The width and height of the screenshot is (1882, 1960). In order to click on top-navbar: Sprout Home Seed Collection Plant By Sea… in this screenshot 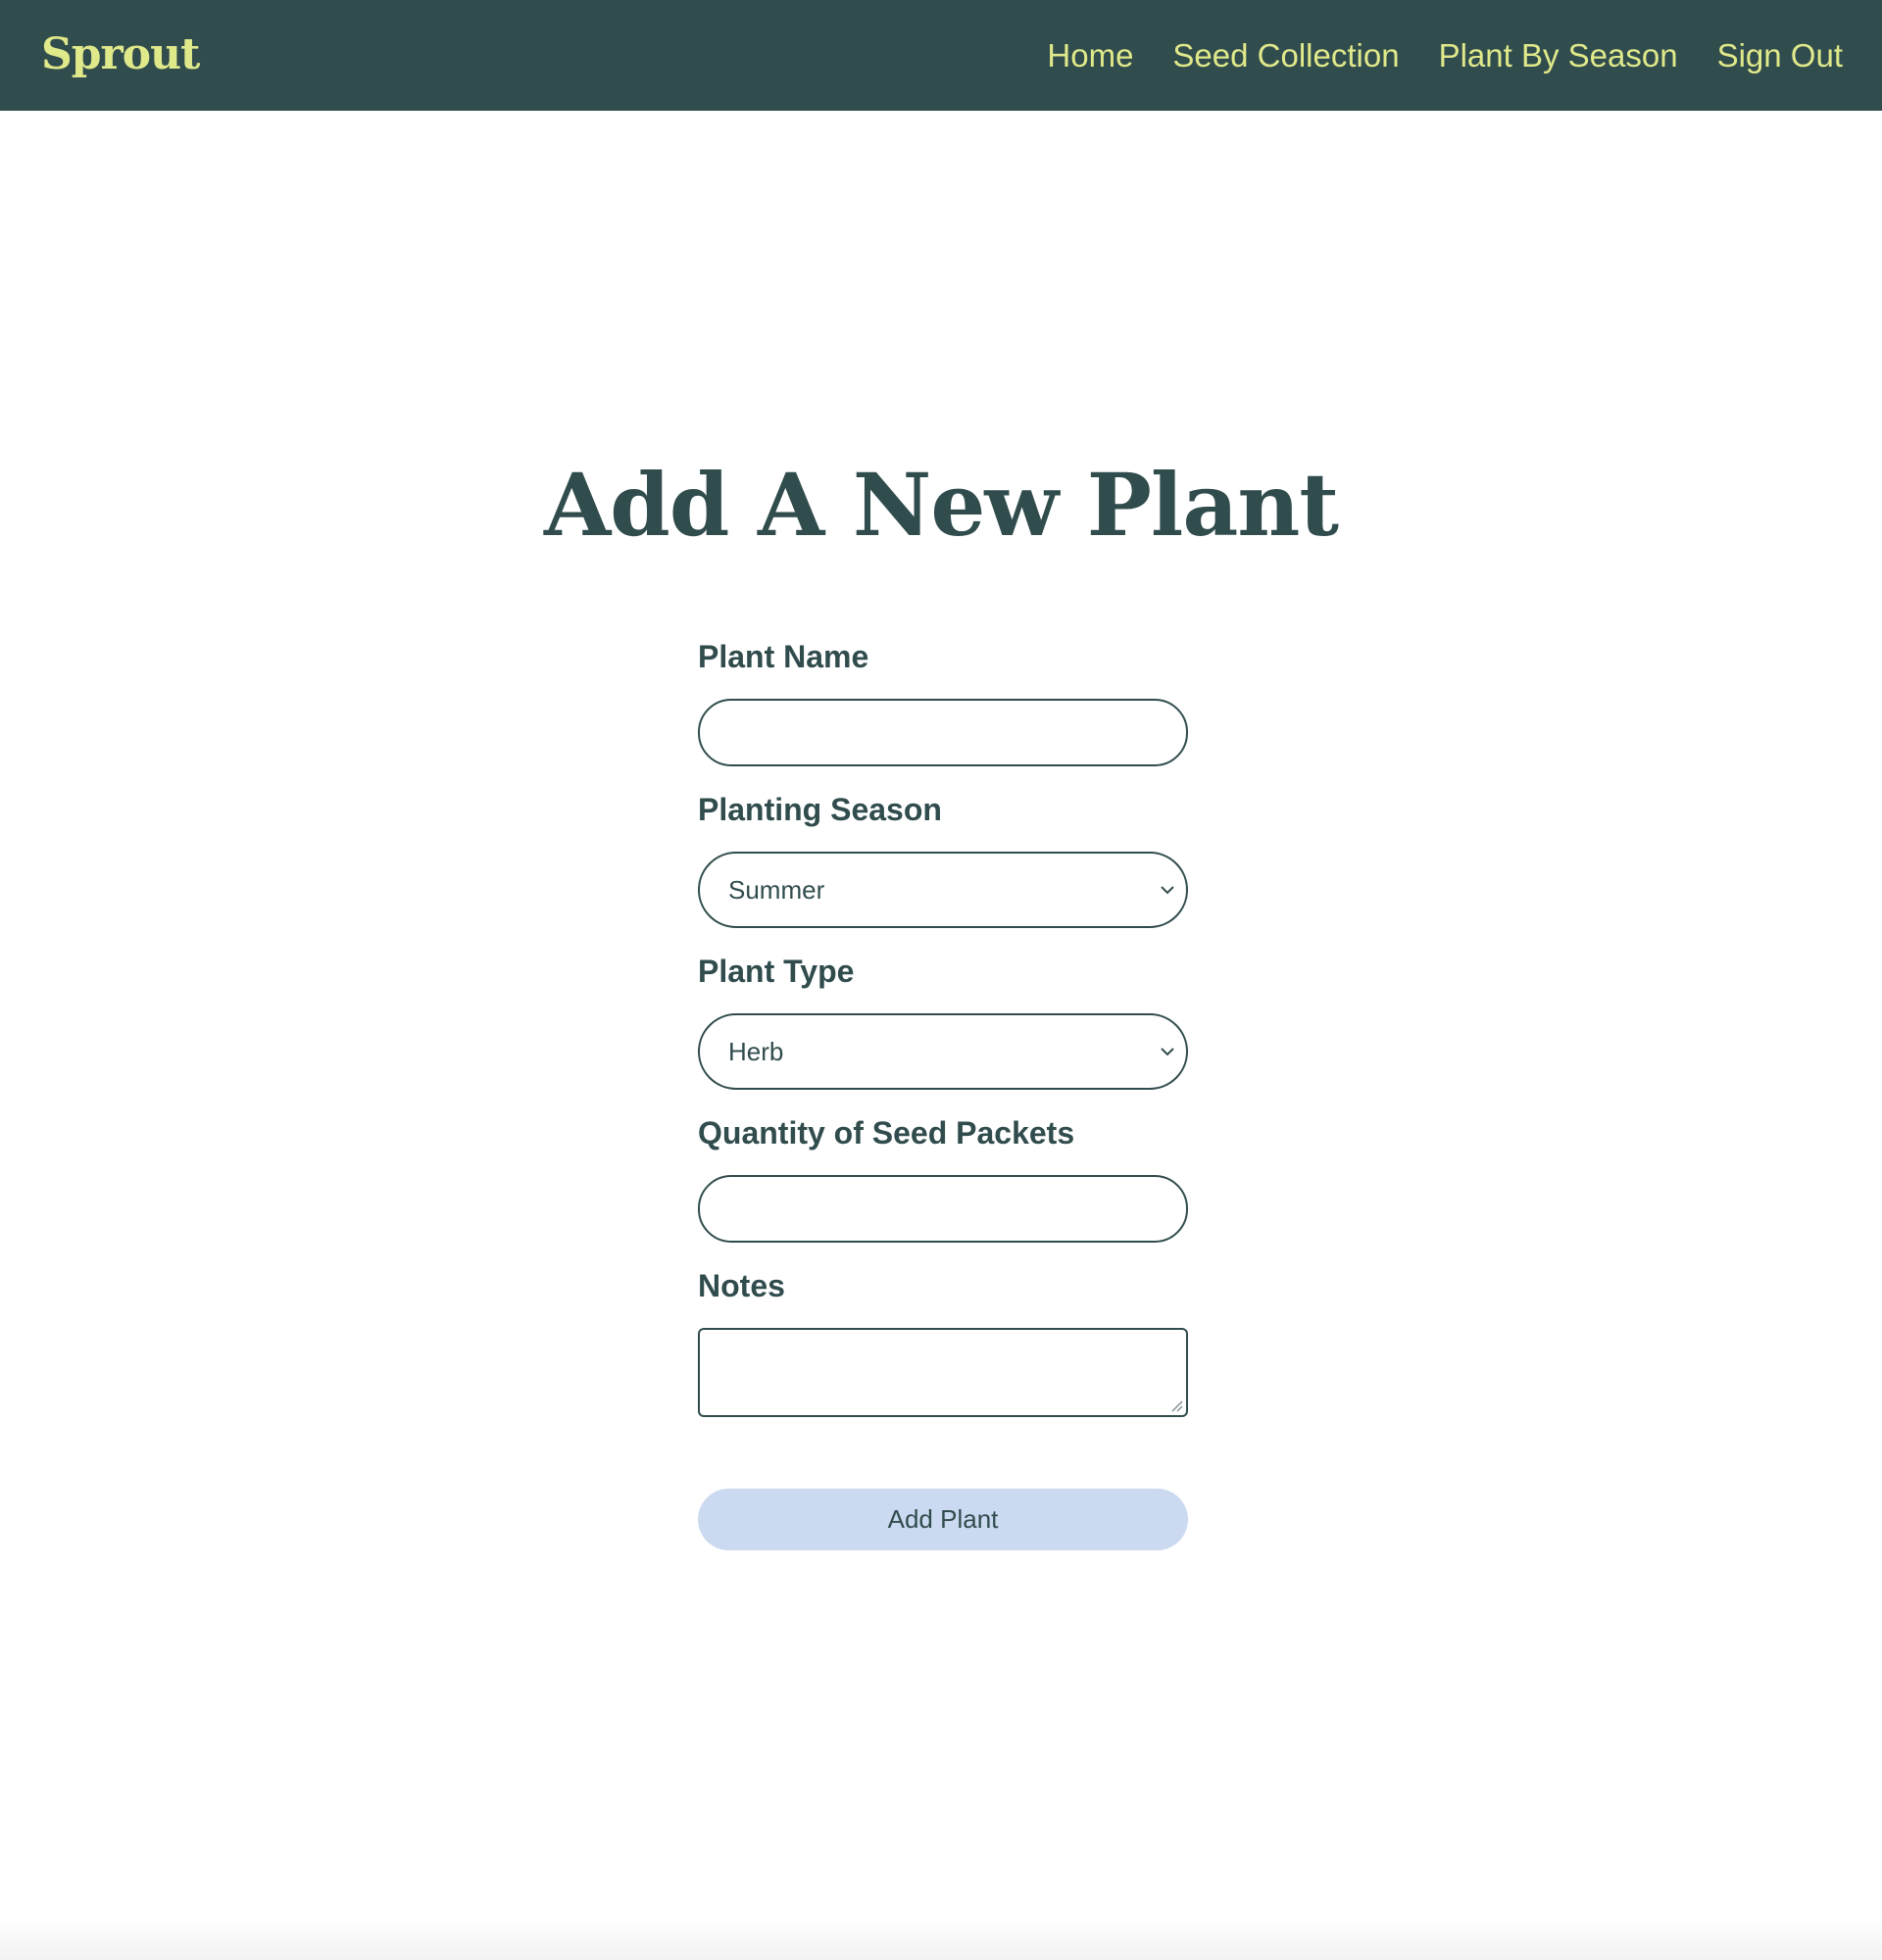, I will do `click(941, 55)`.